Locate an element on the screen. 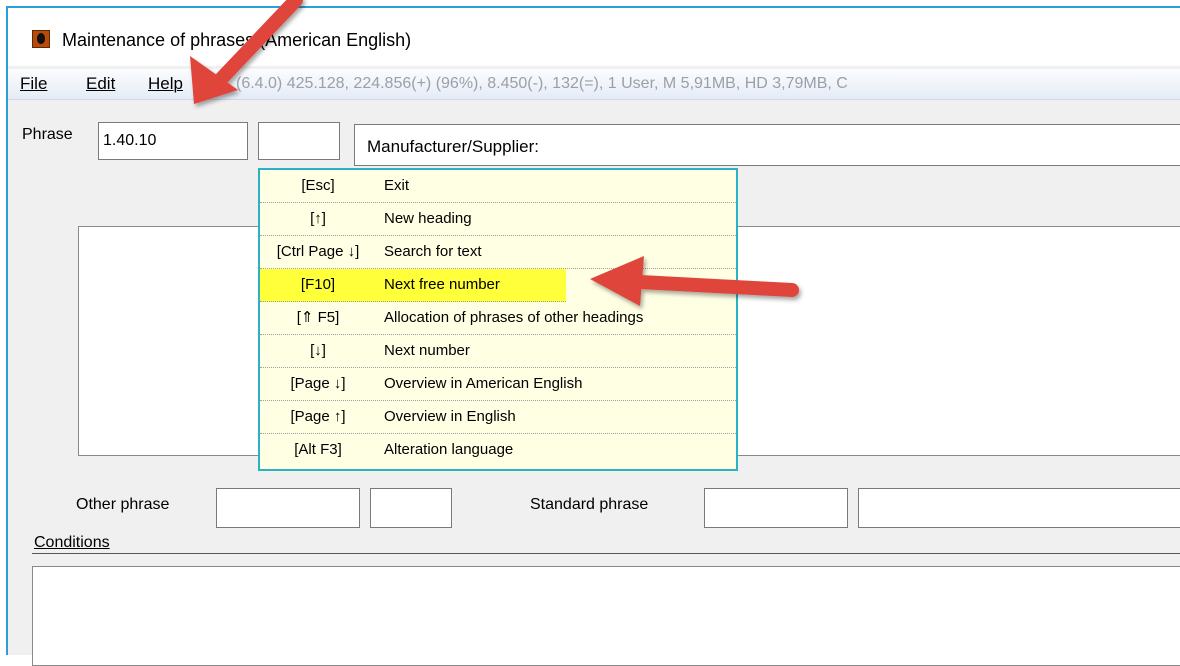 This screenshot has height=666, width=1180. phrase-description-text: Manufacturer/Supplier: is located at coordinates (453, 146).